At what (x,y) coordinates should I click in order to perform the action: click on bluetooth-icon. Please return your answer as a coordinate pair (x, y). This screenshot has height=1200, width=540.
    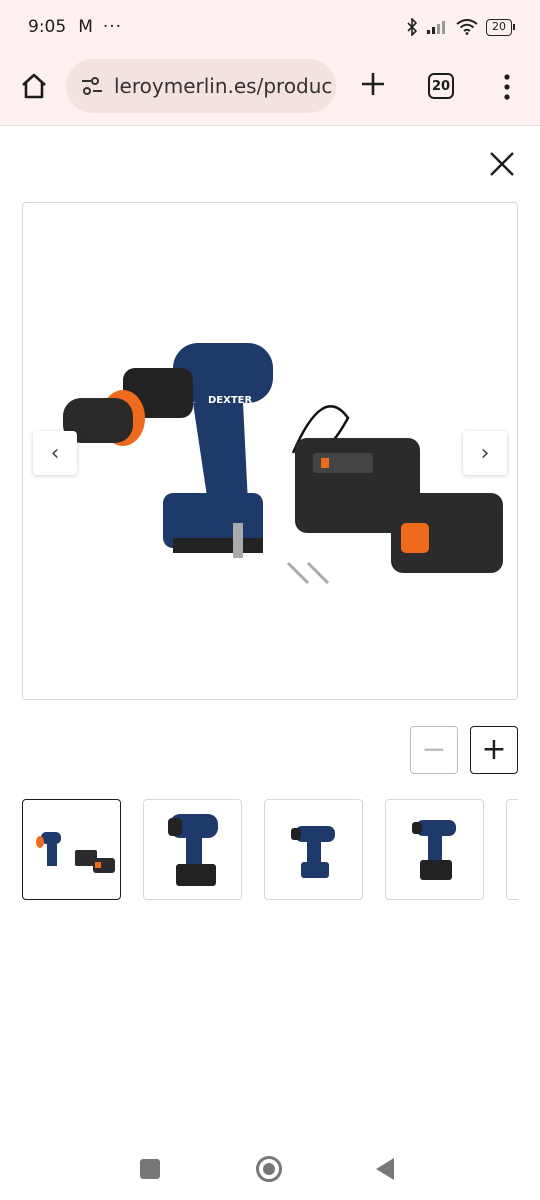
    Looking at the image, I should click on (412, 27).